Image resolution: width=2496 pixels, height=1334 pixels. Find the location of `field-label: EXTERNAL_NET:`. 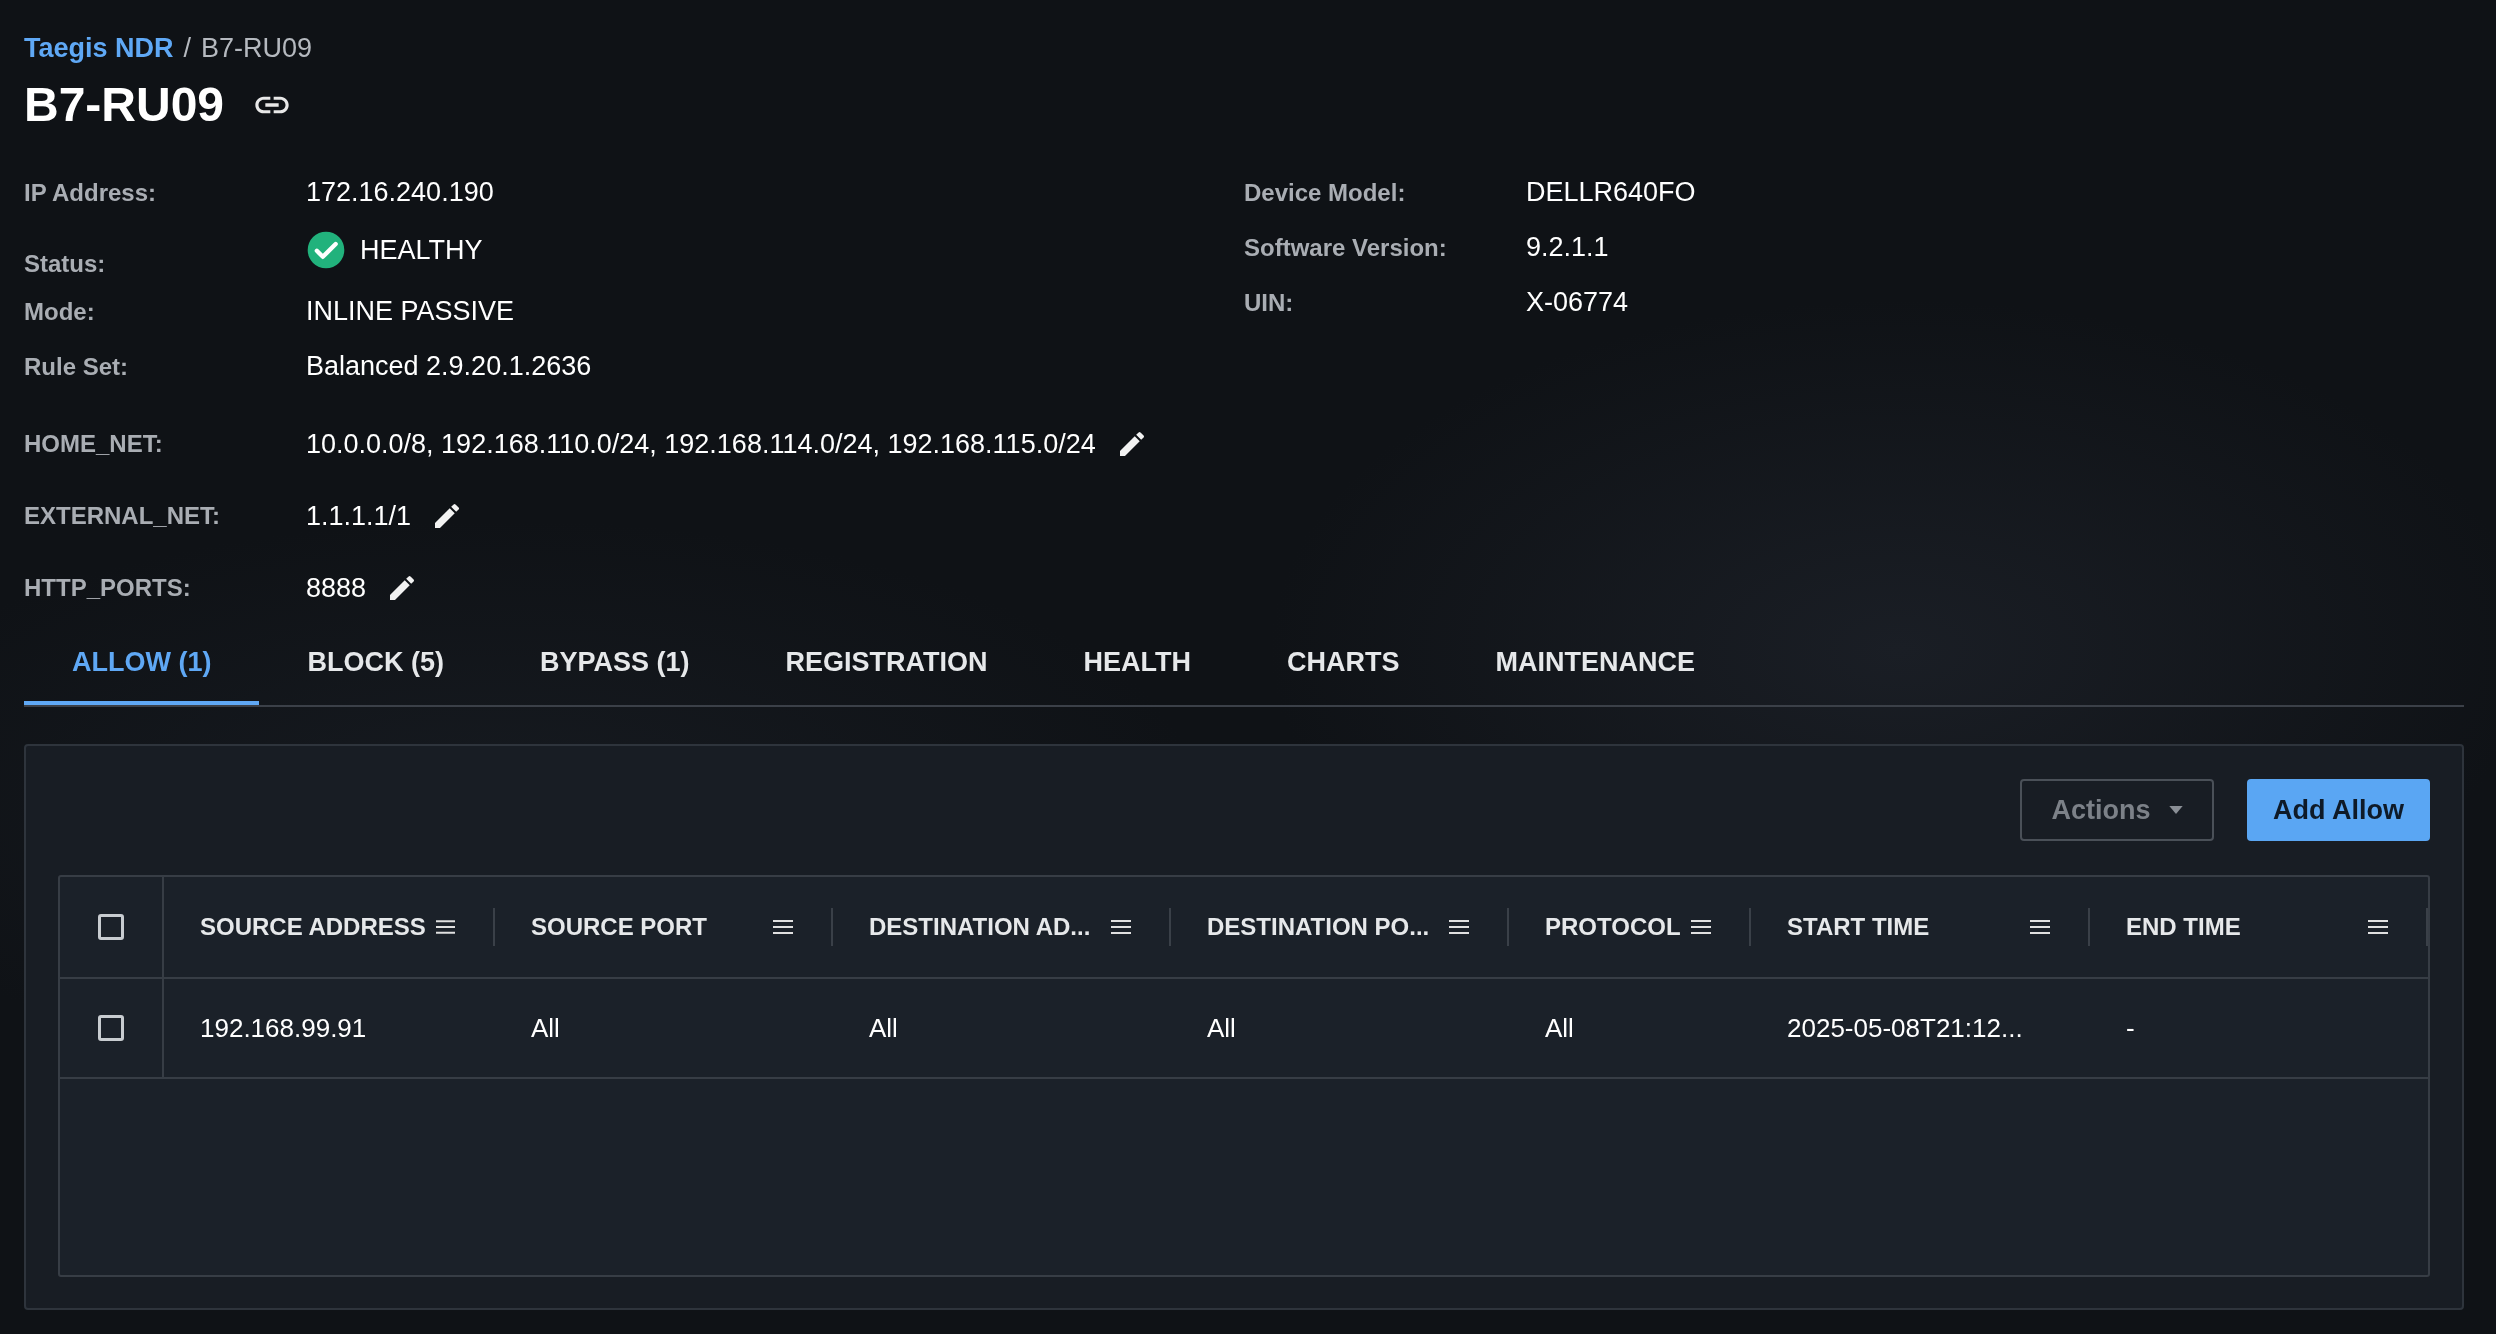

field-label: EXTERNAL_NET: is located at coordinates (123, 516).